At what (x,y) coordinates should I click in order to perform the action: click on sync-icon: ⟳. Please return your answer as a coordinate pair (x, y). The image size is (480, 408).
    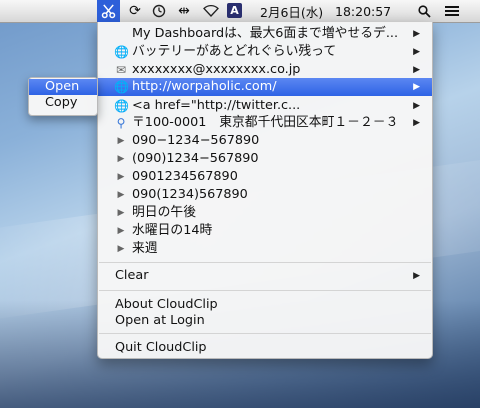
    Looking at the image, I should click on (135, 11).